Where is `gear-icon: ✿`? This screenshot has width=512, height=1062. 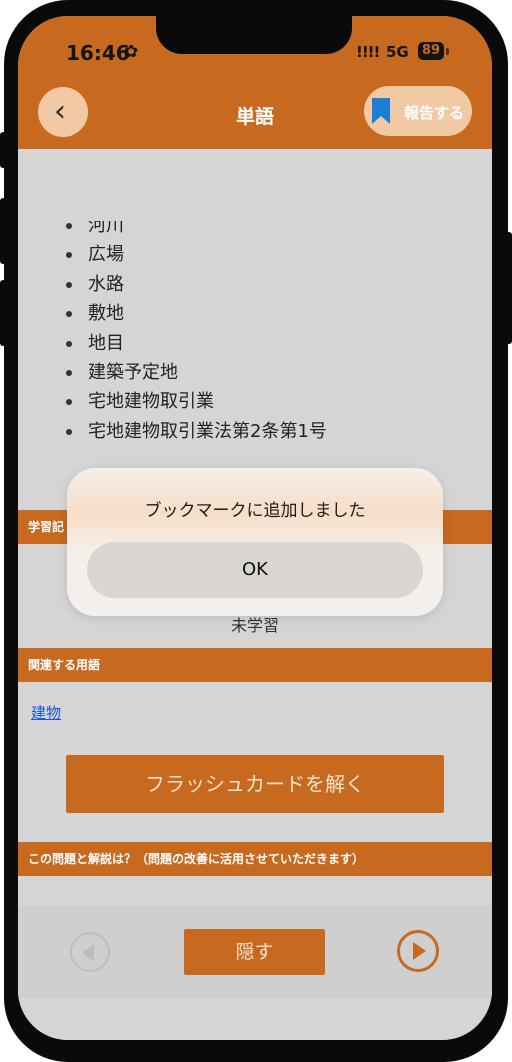
gear-icon: ✿ is located at coordinates (131, 52).